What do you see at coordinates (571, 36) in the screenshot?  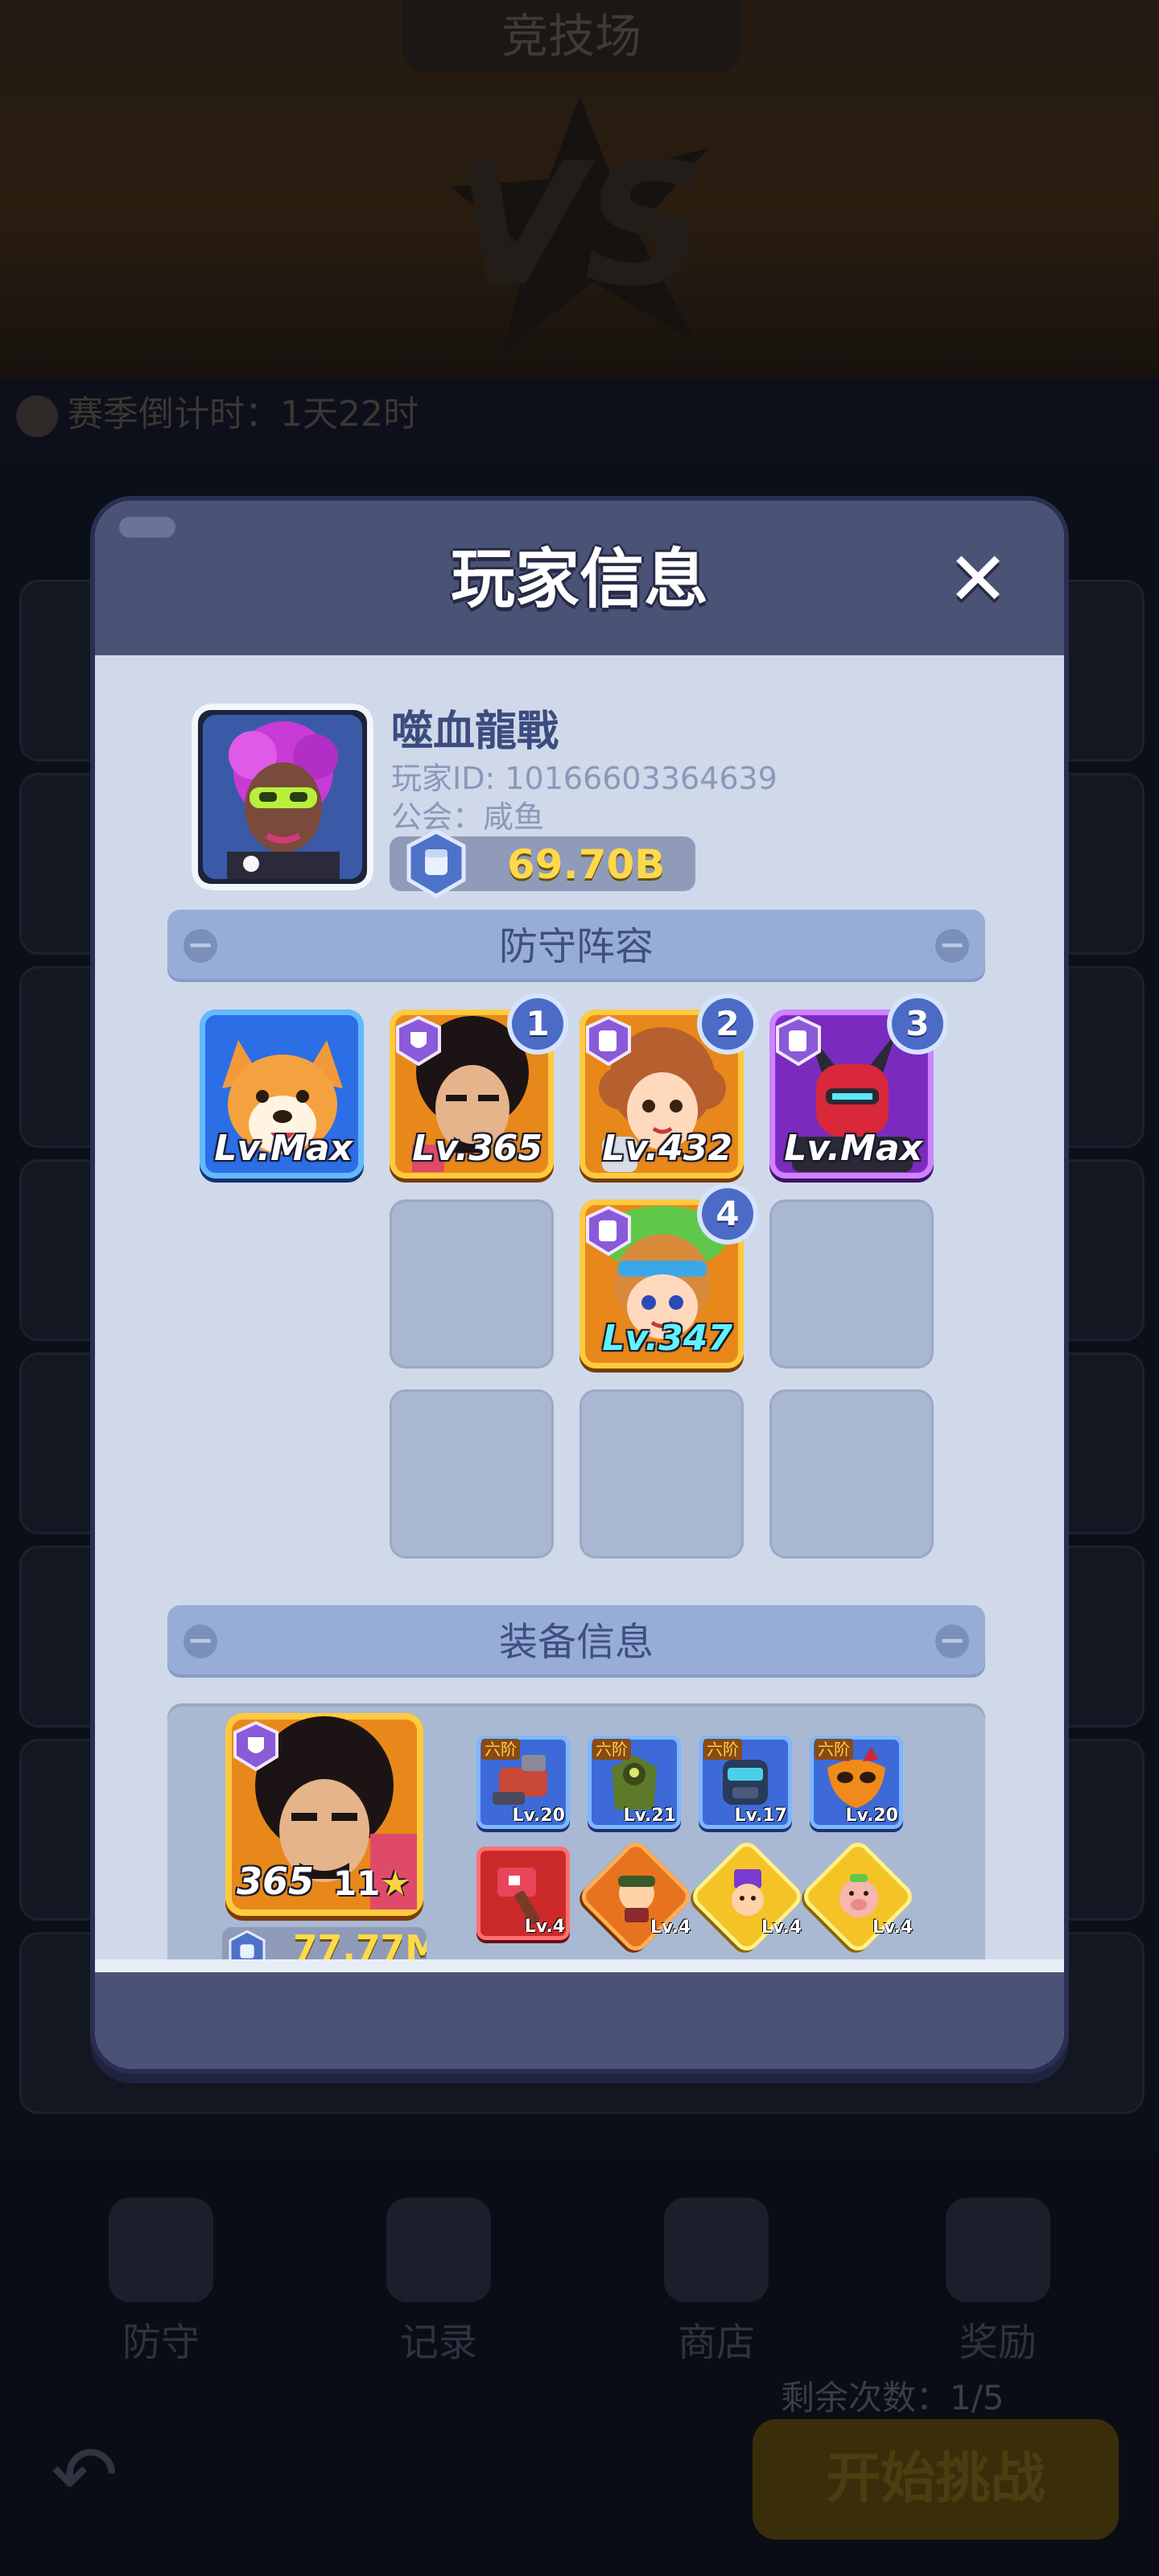 I see `arena-title: 竞技场` at bounding box center [571, 36].